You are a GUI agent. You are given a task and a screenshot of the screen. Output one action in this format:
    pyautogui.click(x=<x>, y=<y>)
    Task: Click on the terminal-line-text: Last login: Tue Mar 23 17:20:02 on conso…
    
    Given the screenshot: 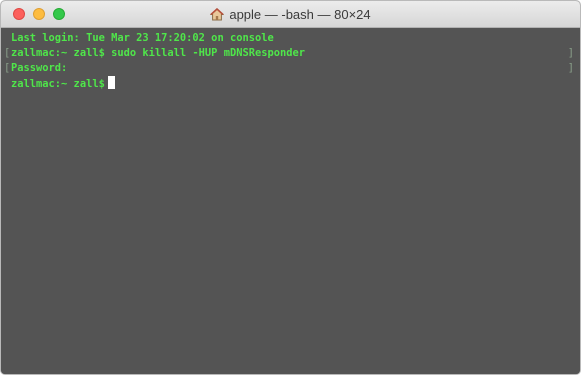 What is the action you would take?
    pyautogui.click(x=142, y=38)
    